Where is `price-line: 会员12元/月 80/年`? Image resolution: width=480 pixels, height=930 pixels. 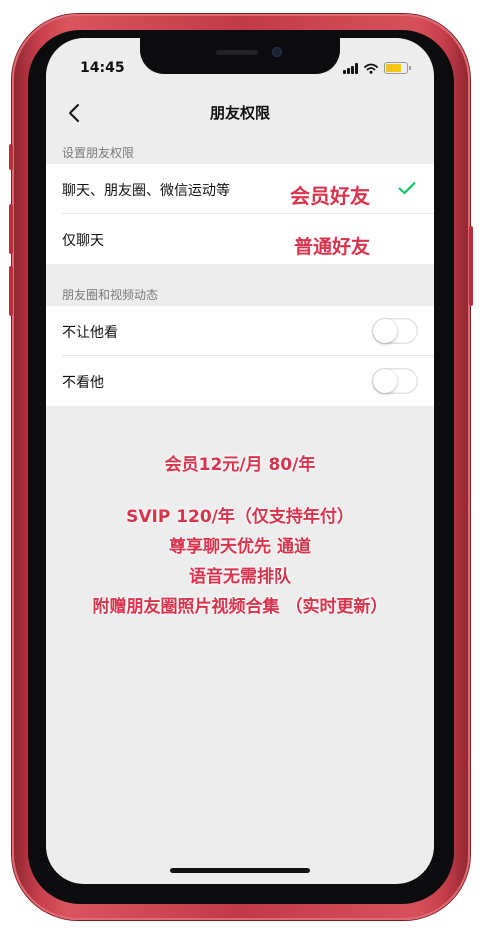
price-line: 会员12元/月 80/年 is located at coordinates (240, 465).